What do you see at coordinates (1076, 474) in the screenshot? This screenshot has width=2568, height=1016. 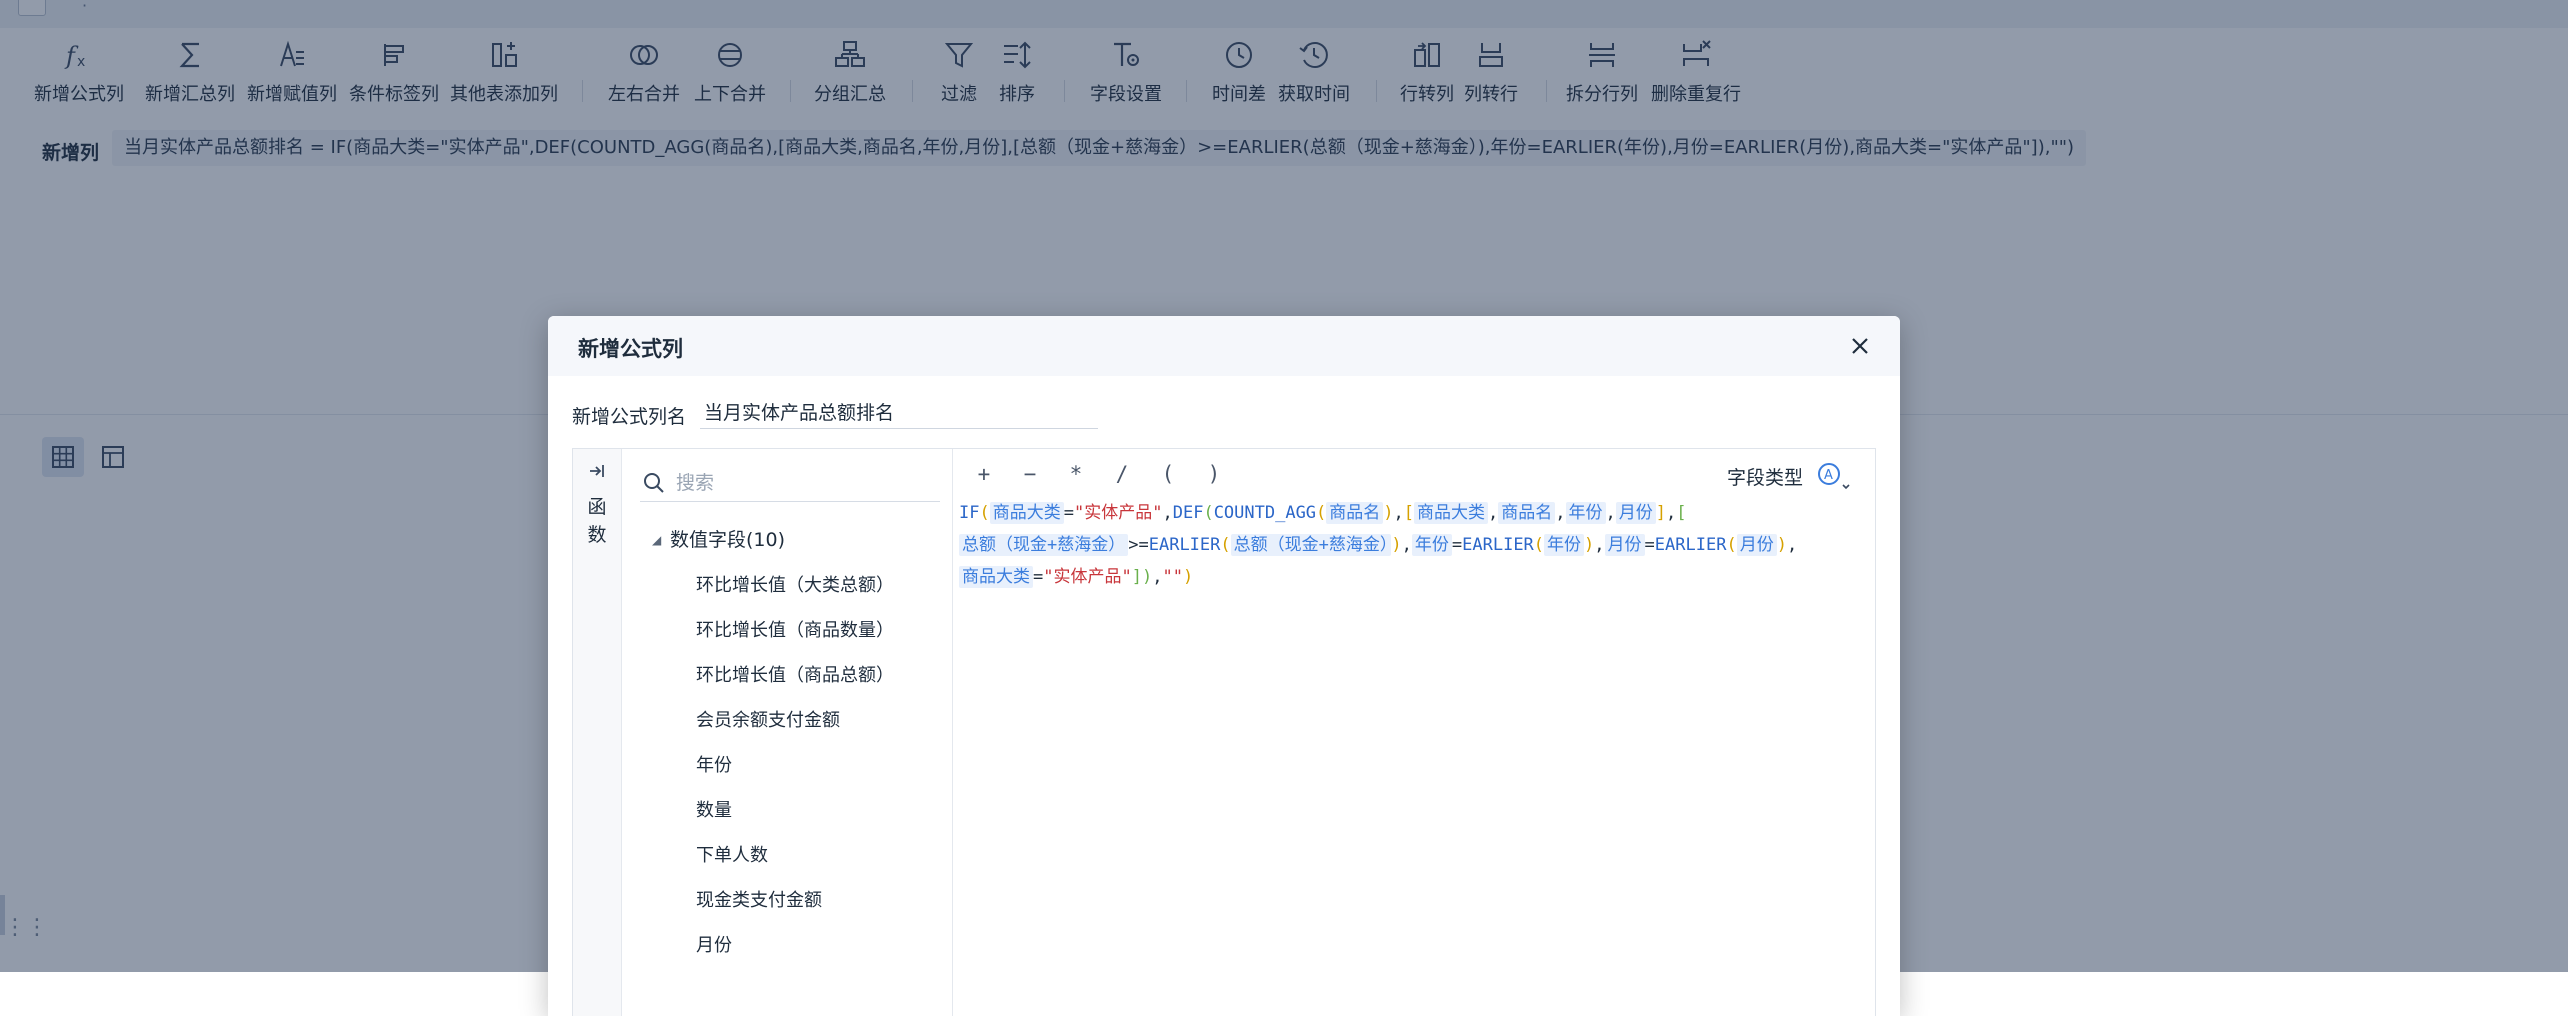 I see `multiply-operator-button: *` at bounding box center [1076, 474].